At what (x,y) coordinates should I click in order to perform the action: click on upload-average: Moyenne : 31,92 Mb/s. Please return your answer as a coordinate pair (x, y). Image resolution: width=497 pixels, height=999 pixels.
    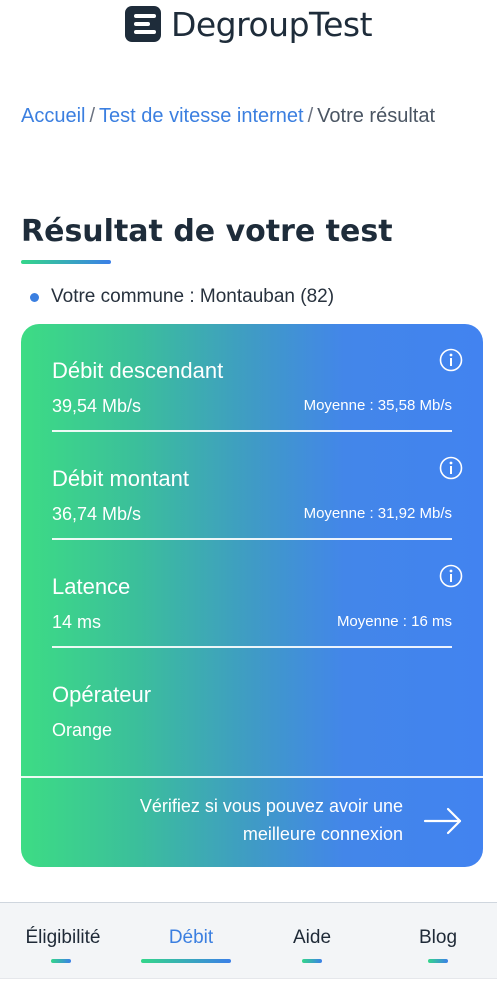
    Looking at the image, I should click on (377, 513).